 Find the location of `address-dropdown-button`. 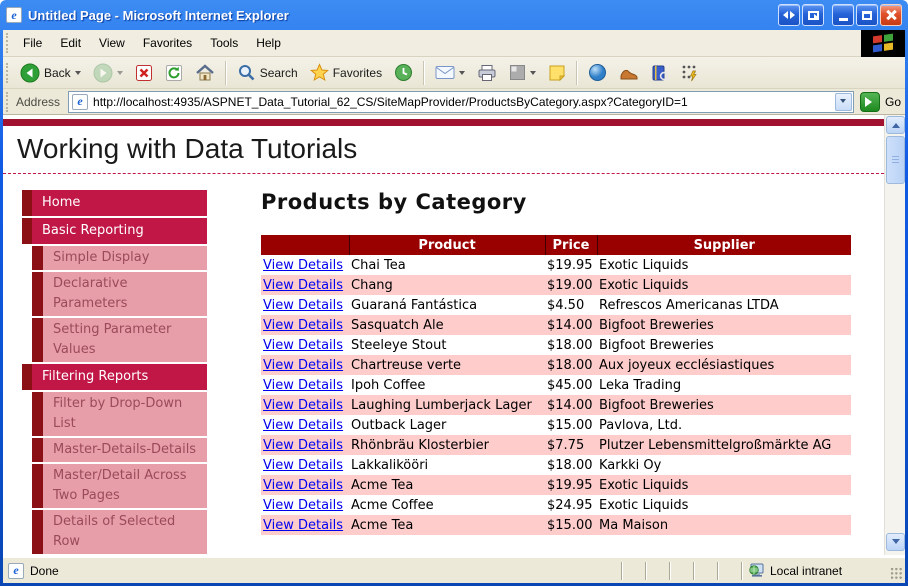

address-dropdown-button is located at coordinates (843, 101).